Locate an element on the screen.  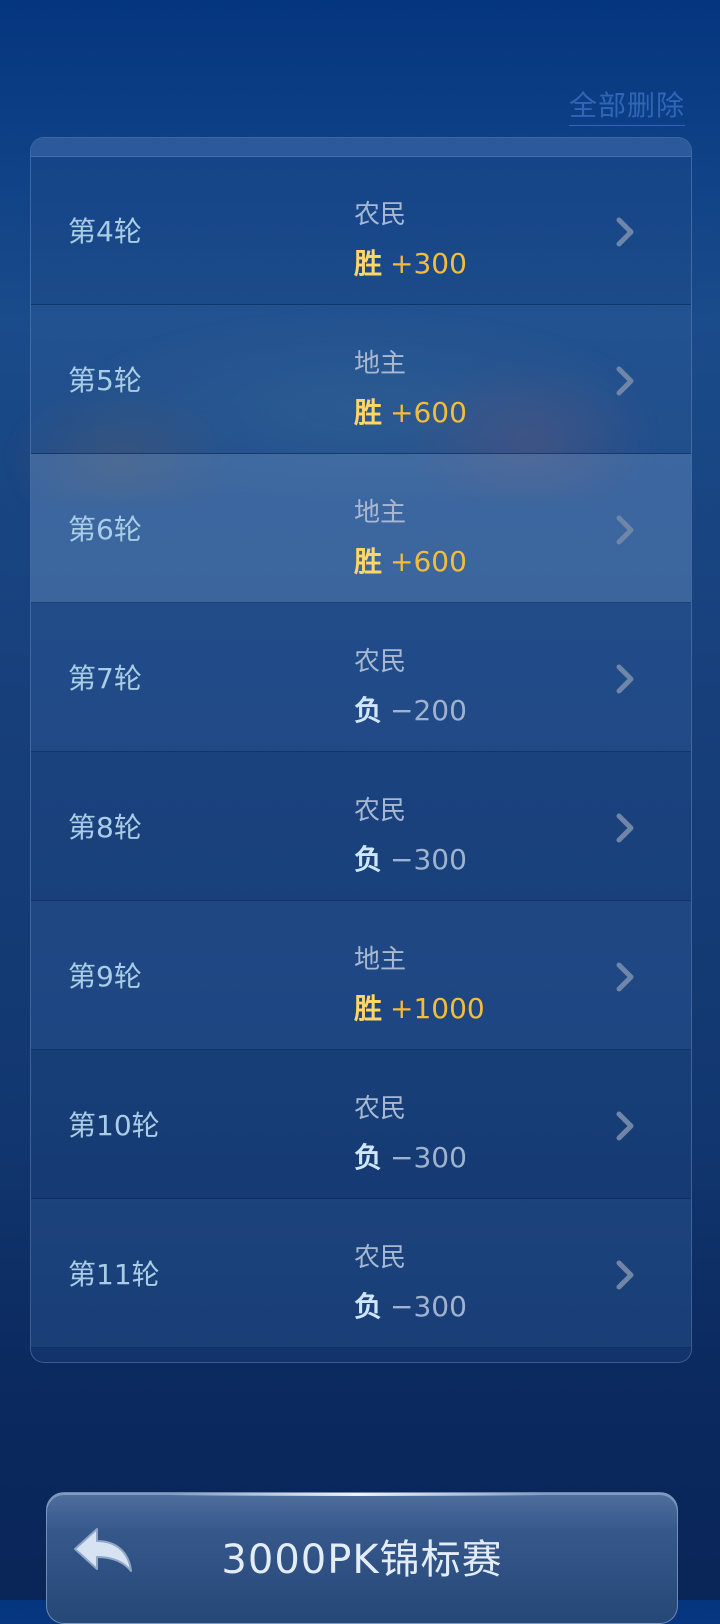
round-row: 第7轮 农民 负 −200 is located at coordinates (361, 677).